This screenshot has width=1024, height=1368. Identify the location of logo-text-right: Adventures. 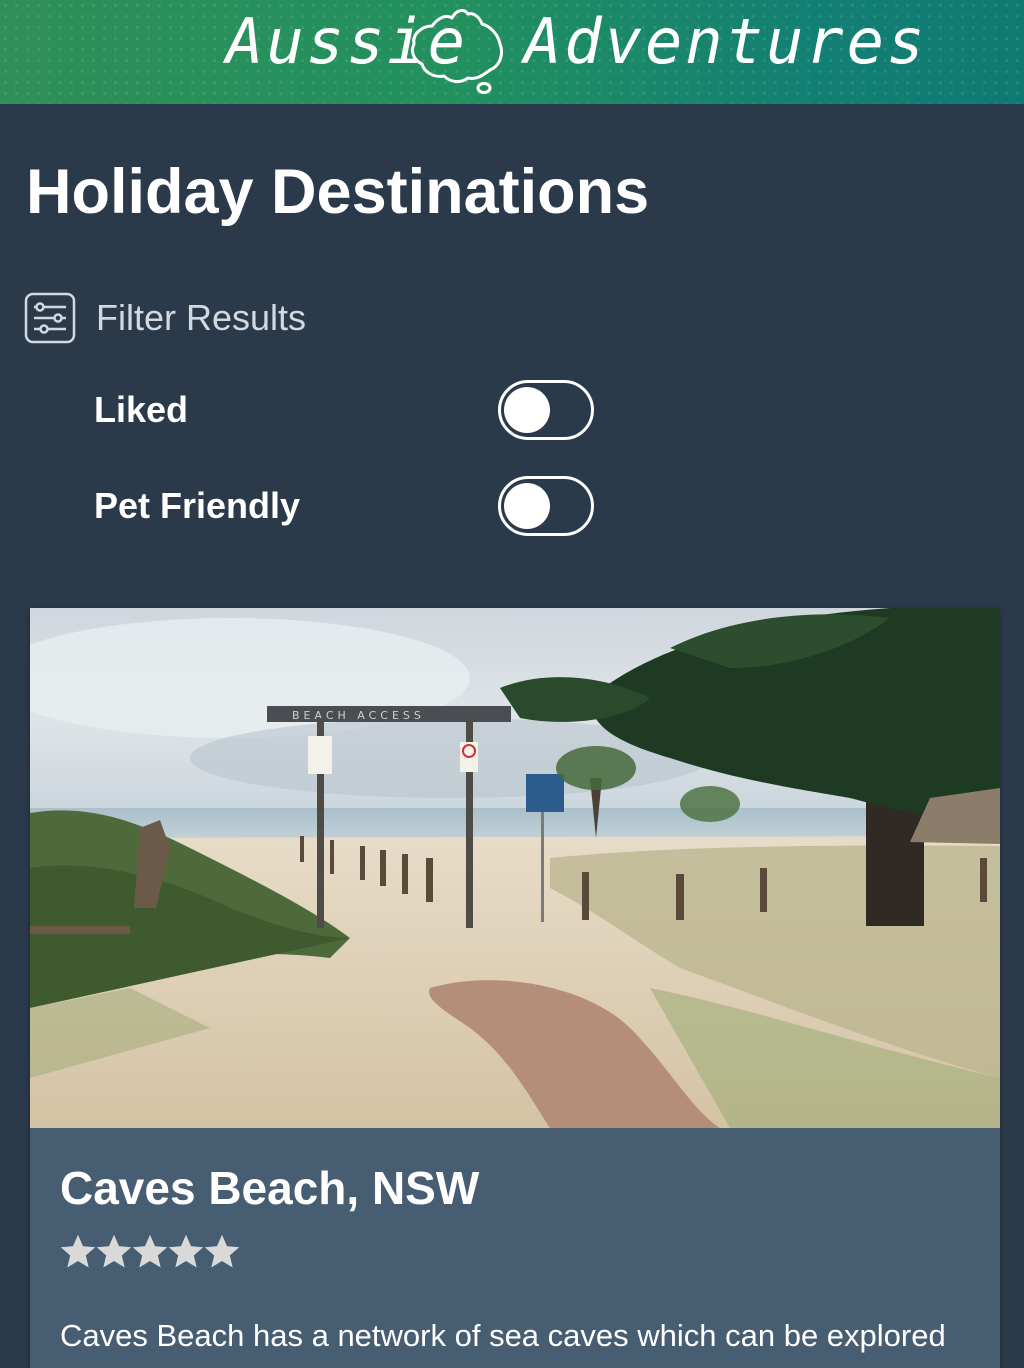
(726, 41).